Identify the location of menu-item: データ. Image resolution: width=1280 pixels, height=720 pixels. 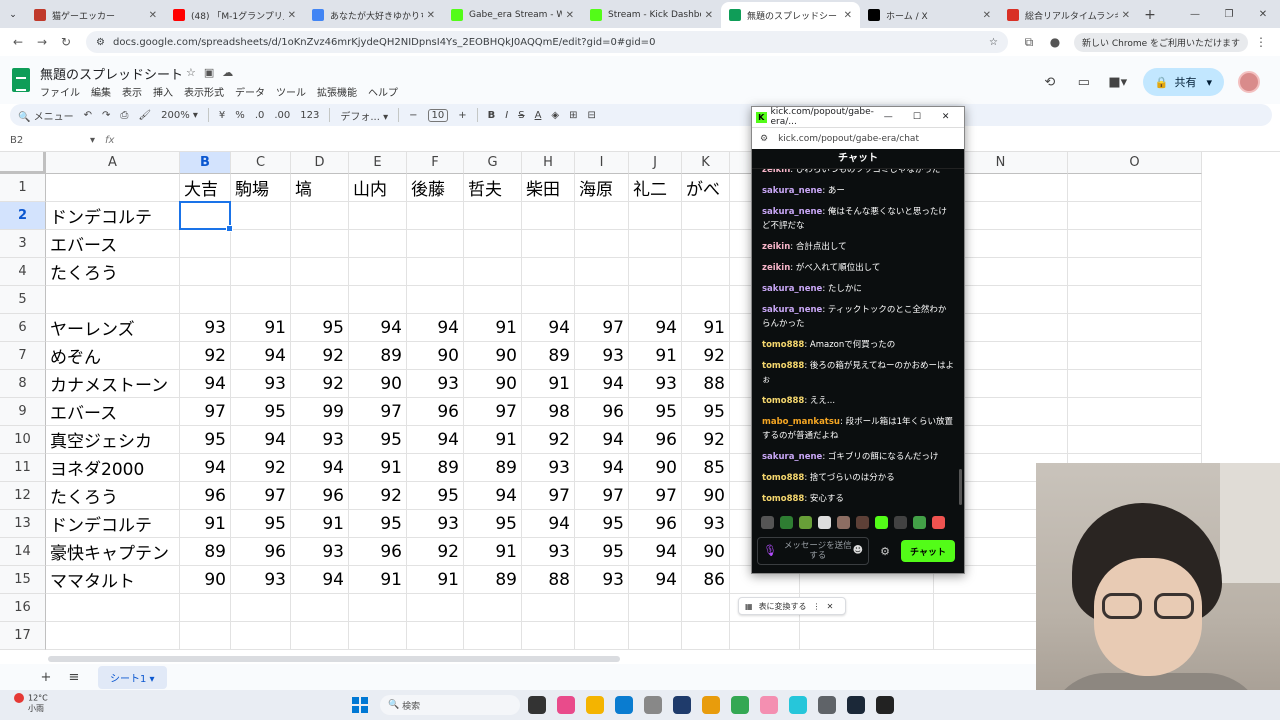
(250, 91).